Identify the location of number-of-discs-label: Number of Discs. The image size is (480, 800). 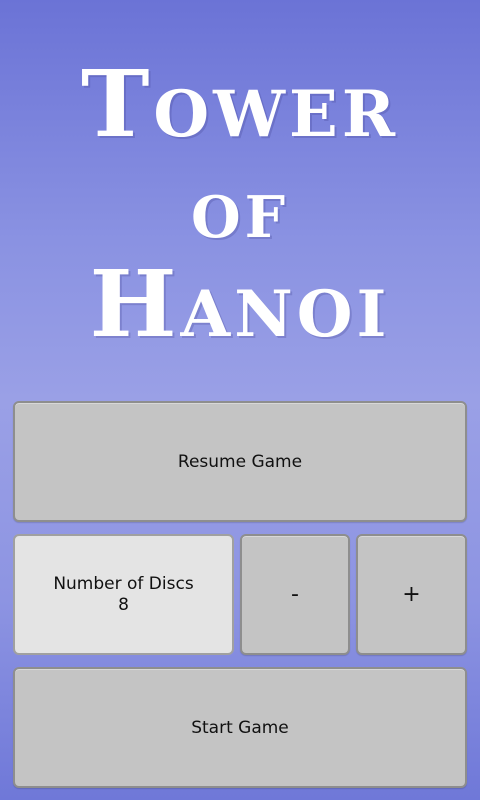
(123, 583).